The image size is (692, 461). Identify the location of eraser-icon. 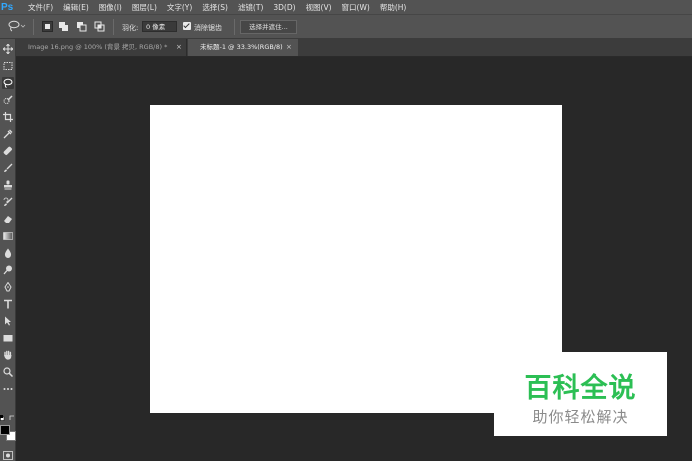
(8, 219).